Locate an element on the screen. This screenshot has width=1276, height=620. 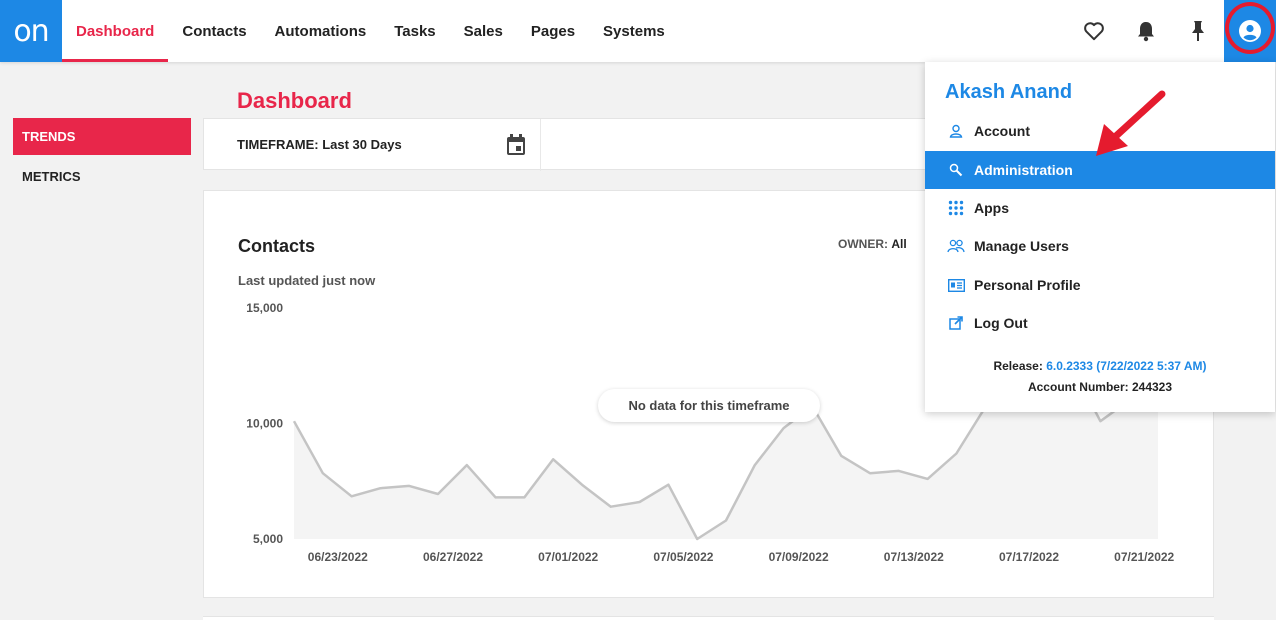
nav-item-automations: Automations is located at coordinates (321, 31).